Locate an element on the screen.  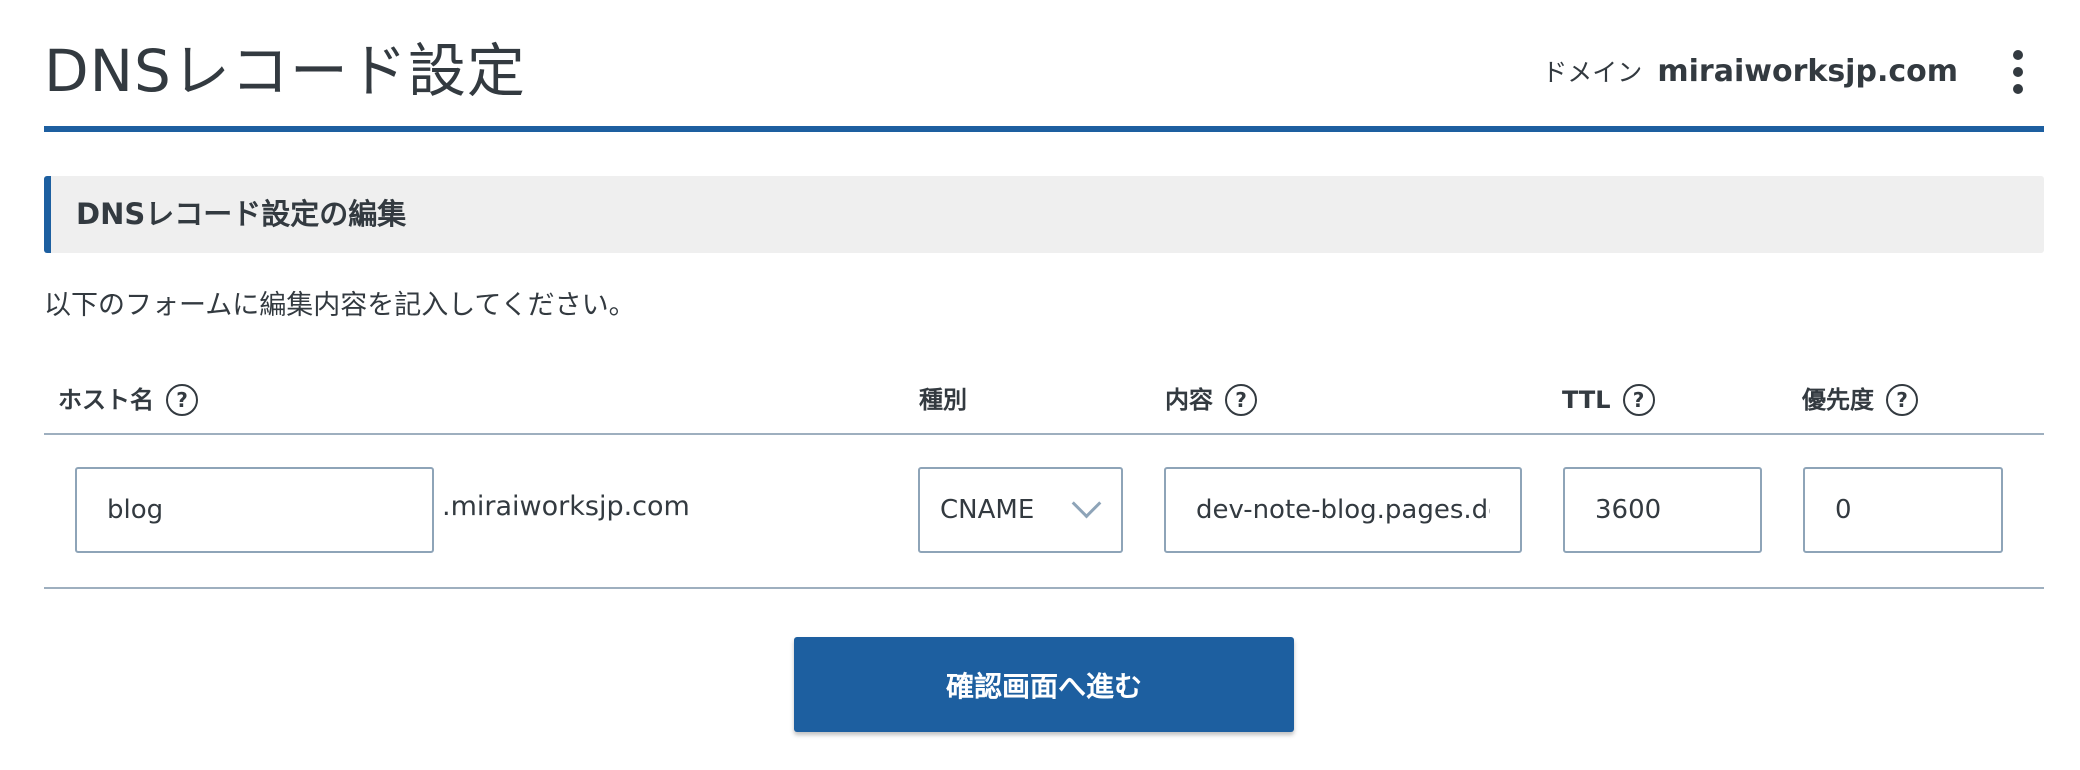
ttl-input is located at coordinates (1662, 510).